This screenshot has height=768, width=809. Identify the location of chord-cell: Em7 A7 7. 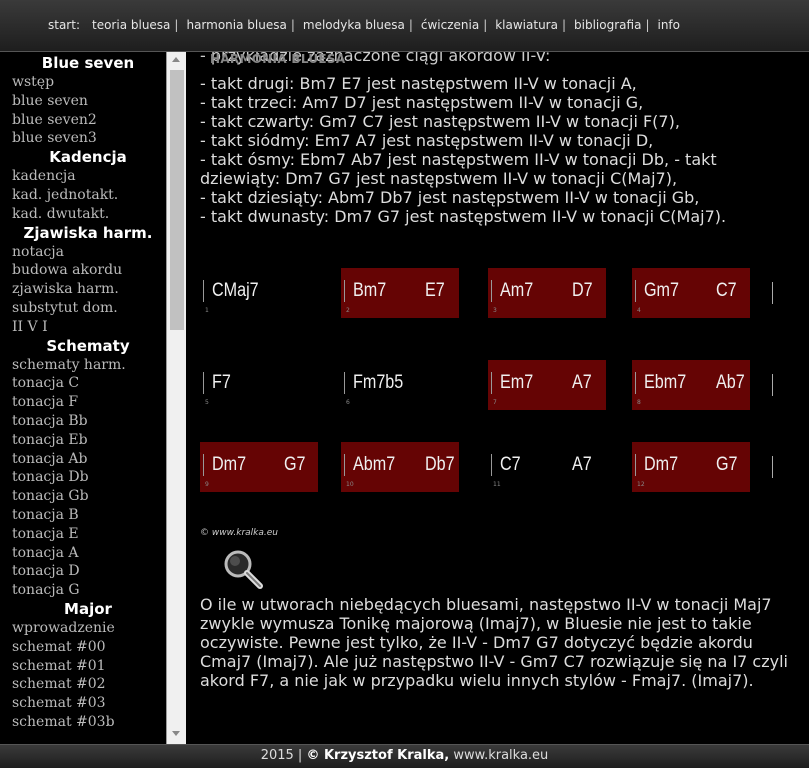
(547, 385).